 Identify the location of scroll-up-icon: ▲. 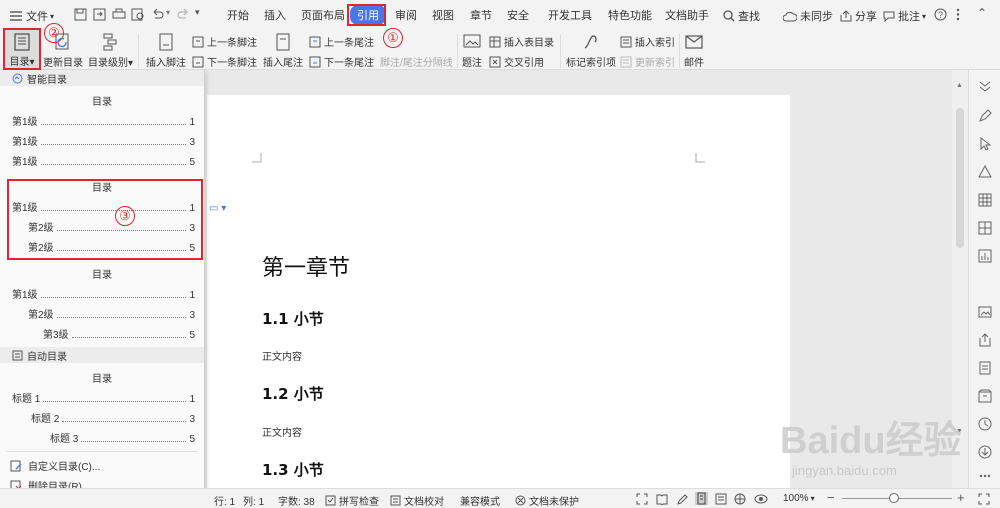
(959, 85).